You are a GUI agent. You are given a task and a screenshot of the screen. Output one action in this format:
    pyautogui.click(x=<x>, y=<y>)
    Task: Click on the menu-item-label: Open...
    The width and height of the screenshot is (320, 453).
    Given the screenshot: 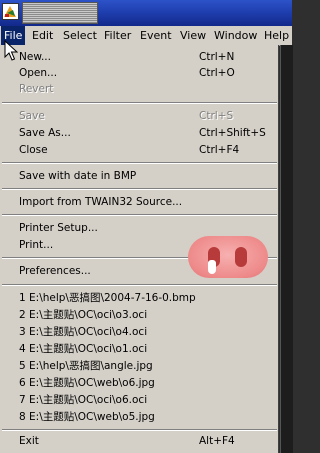 What is the action you would take?
    pyautogui.click(x=38, y=73)
    